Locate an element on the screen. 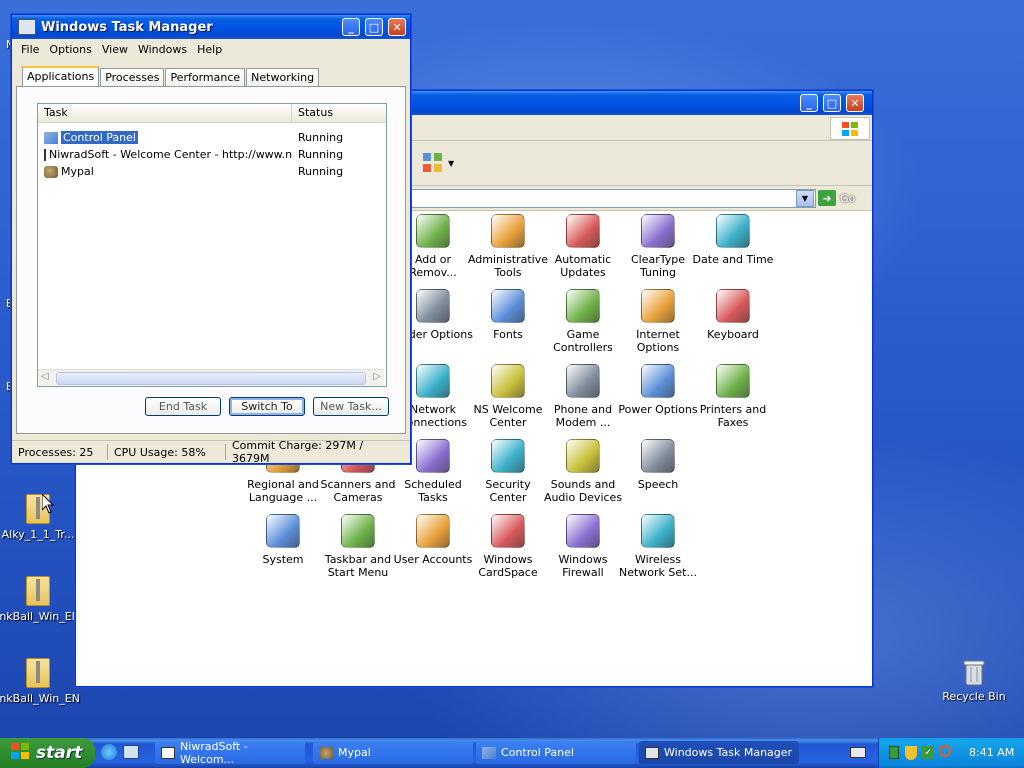 The height and width of the screenshot is (768, 1024). control-panel-item: Security Center is located at coordinates (508, 471).